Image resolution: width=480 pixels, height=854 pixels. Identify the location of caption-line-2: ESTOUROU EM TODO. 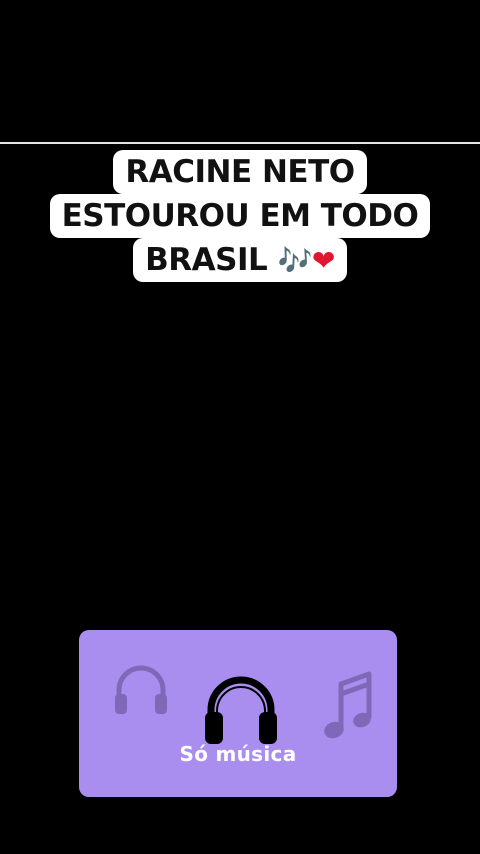
(240, 216).